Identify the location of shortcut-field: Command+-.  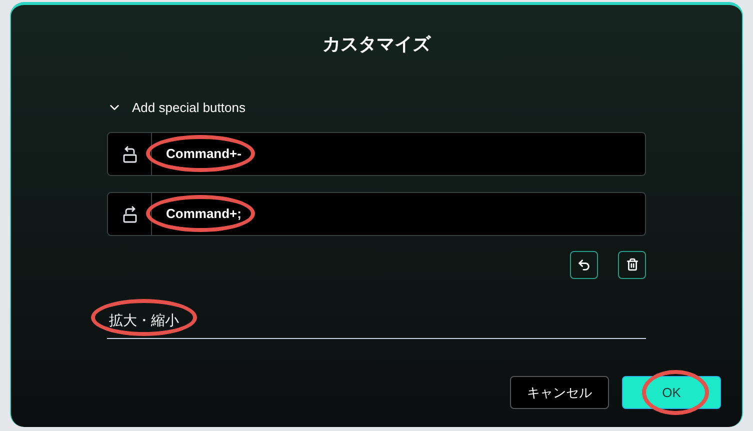
(376, 154).